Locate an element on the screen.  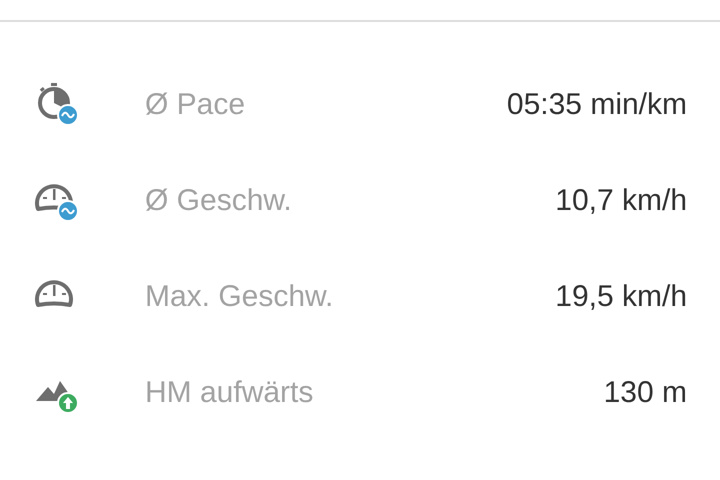
stat-label: HM aufwärts is located at coordinates (229, 392).